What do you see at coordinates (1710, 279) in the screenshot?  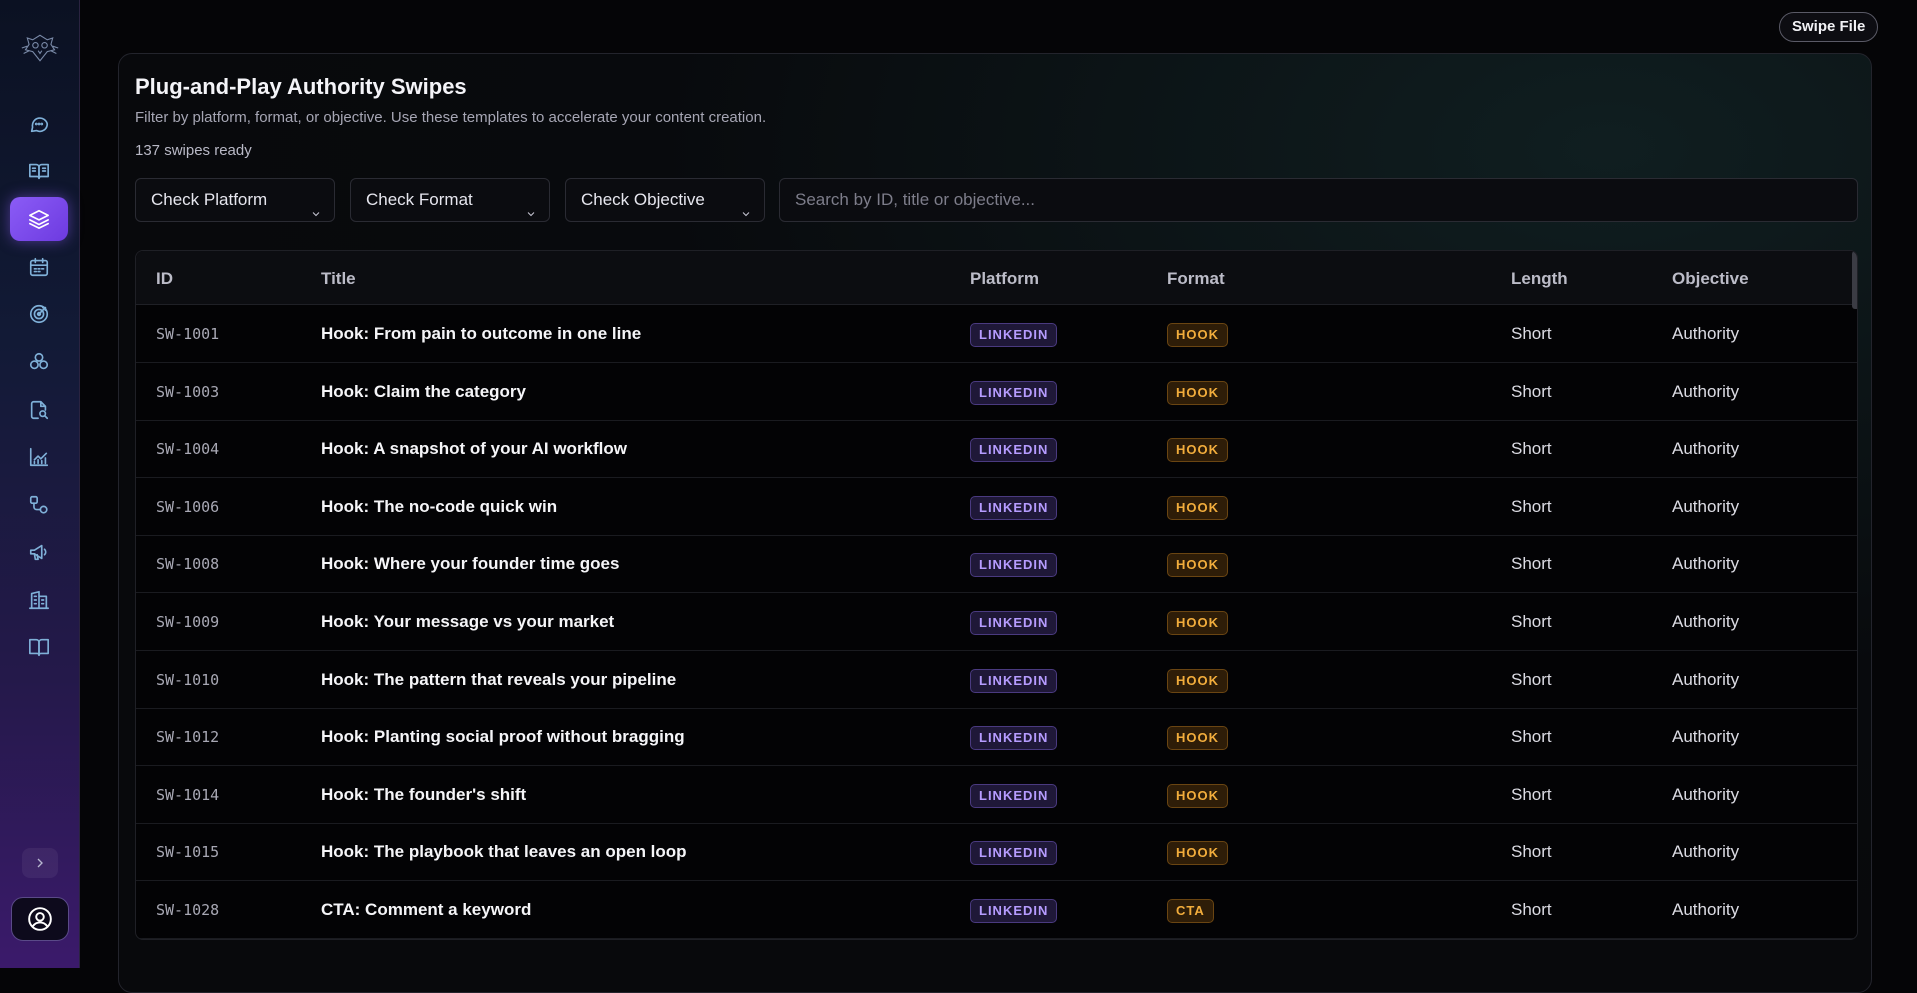 I see `column-header-objective: Objective` at bounding box center [1710, 279].